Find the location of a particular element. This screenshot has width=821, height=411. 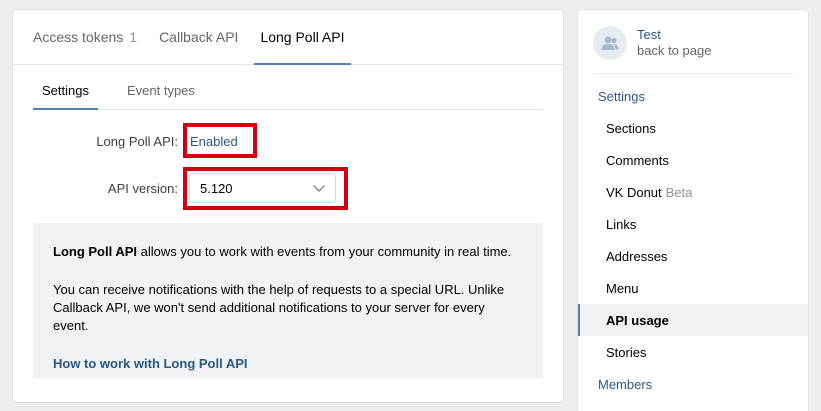

sidebar-item-sections: Sections is located at coordinates (693, 128).